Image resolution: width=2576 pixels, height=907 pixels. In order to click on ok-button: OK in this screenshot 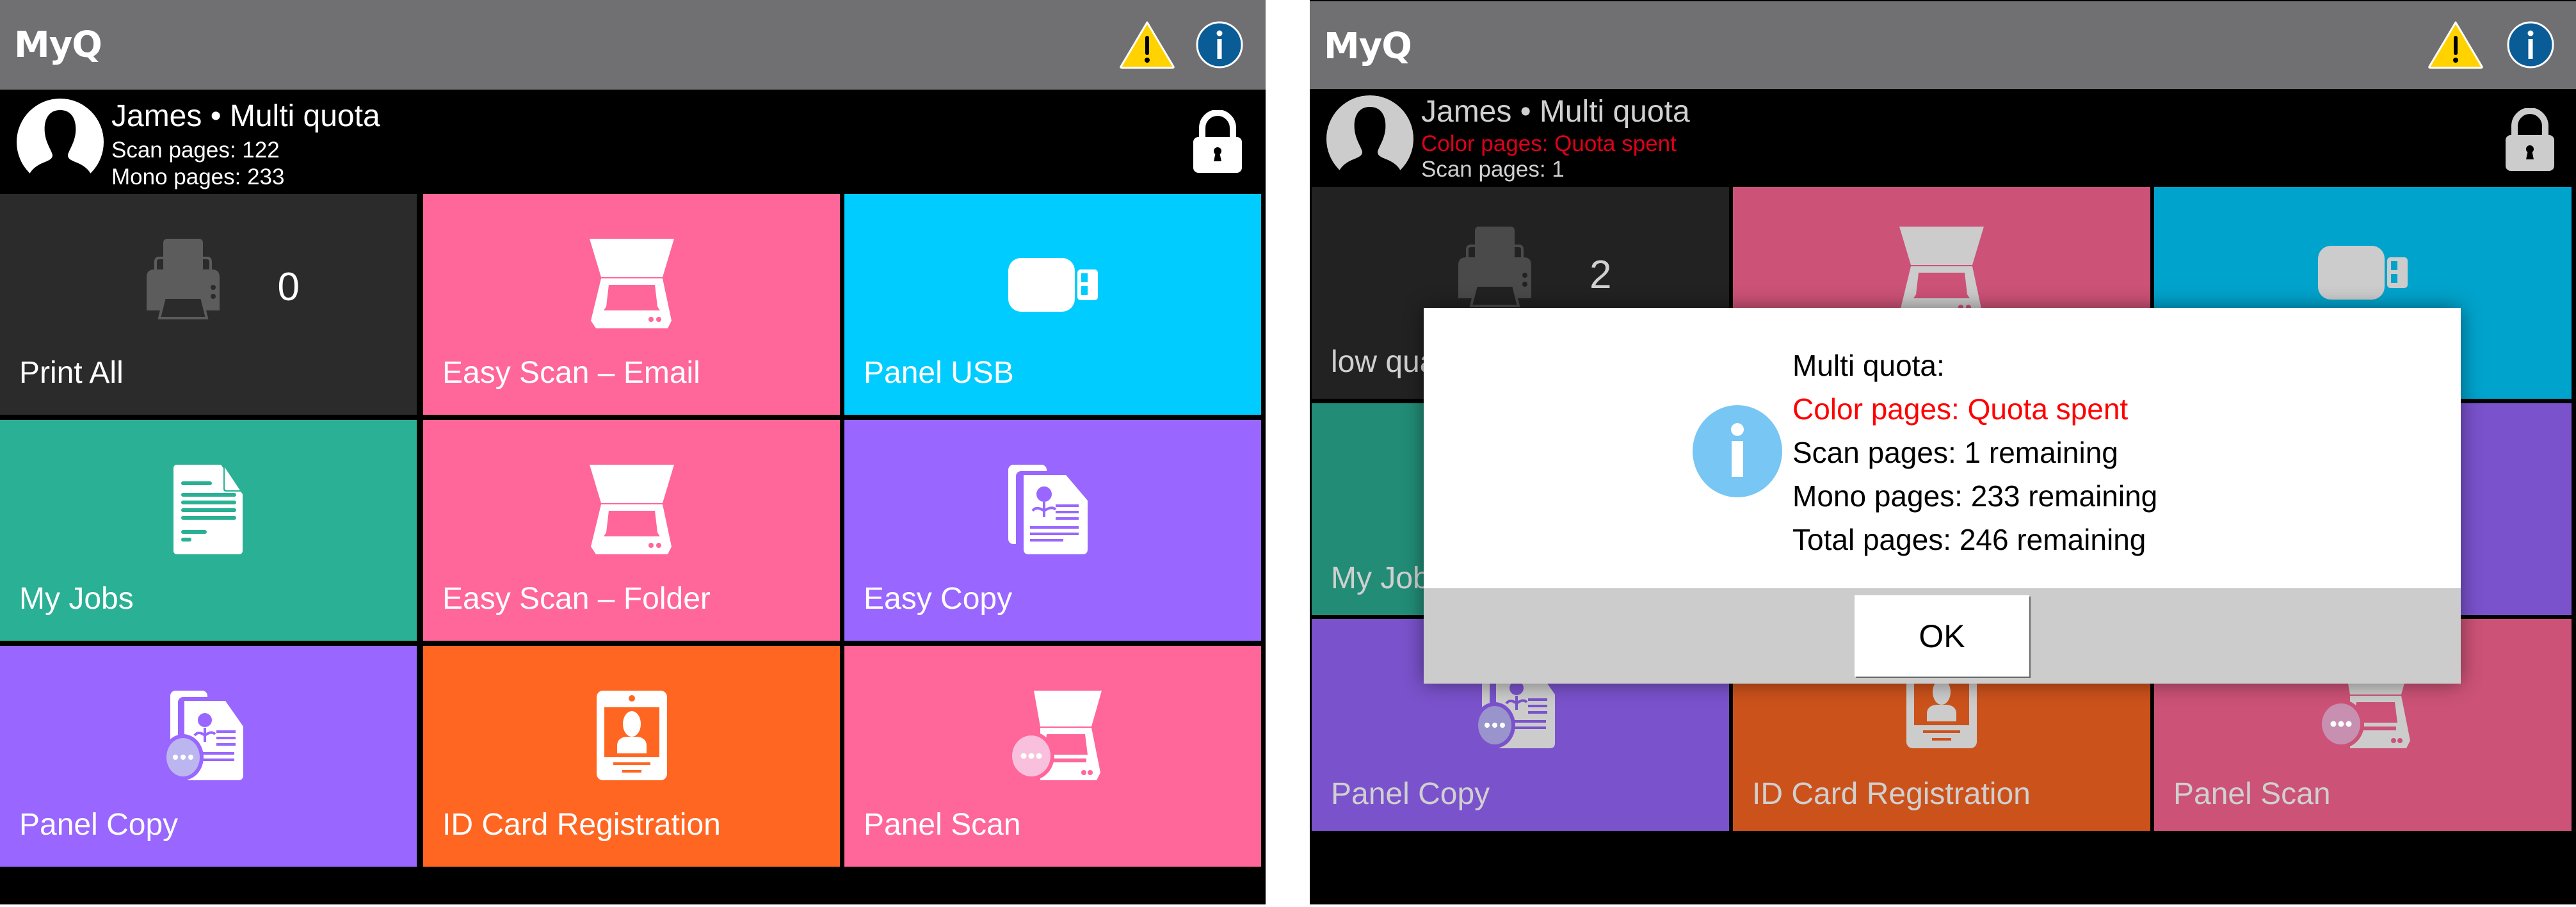, I will do `click(1942, 636)`.